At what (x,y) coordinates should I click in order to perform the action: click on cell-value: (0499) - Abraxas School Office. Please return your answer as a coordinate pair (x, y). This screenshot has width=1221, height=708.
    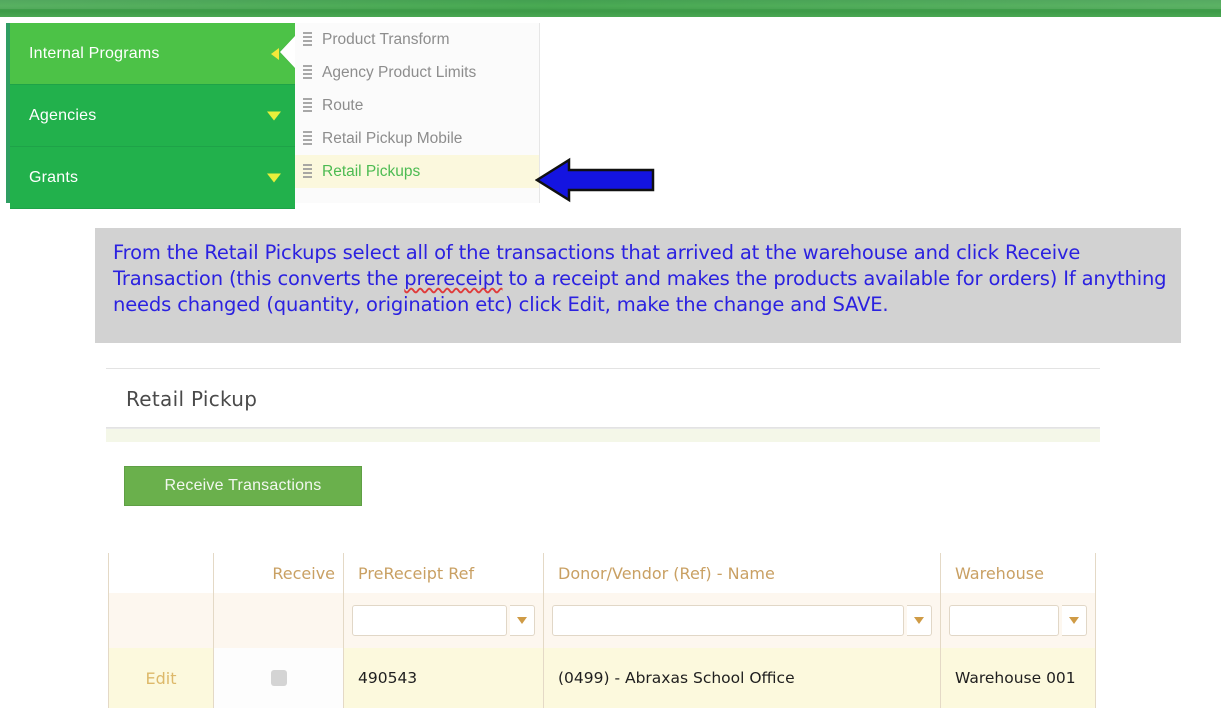
    Looking at the image, I should click on (676, 678).